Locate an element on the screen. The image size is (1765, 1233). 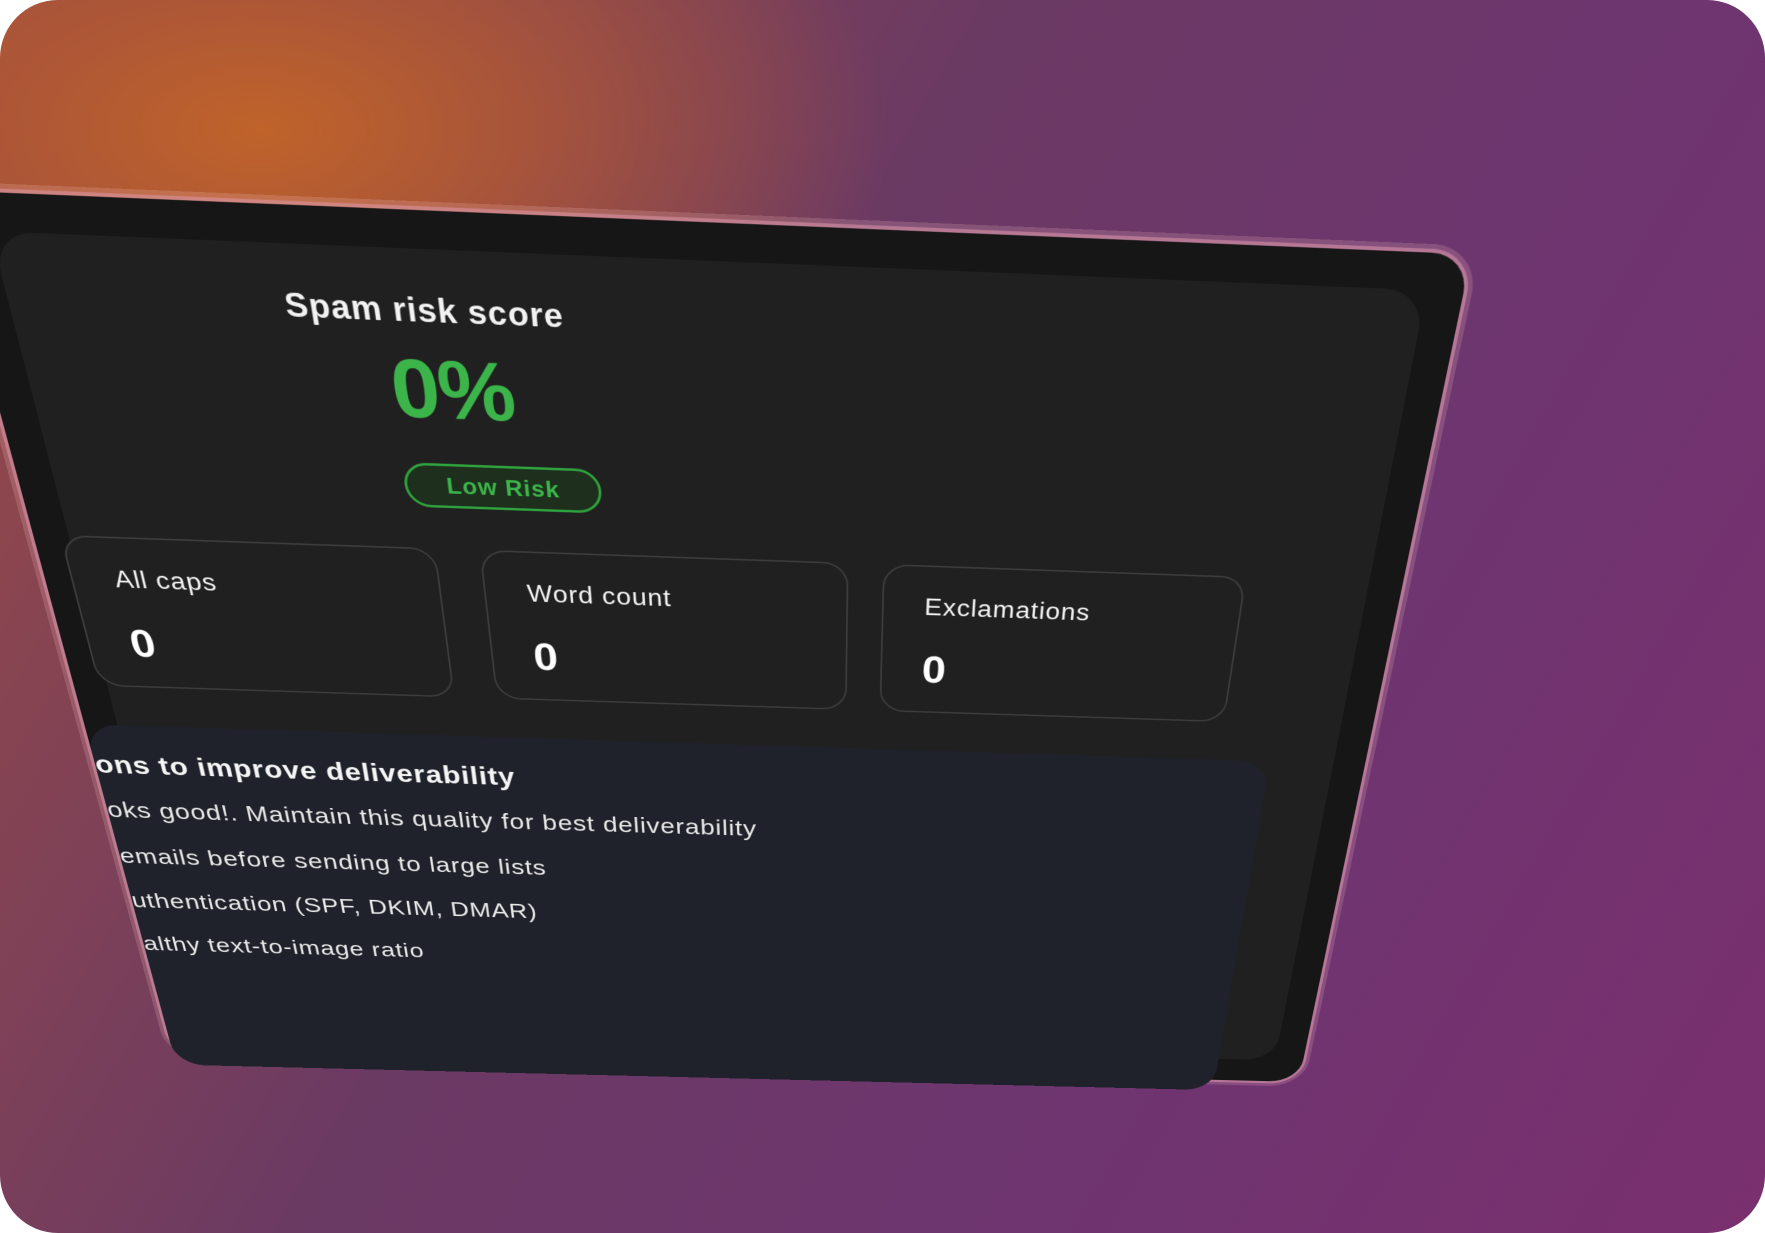
tip-item: uthentication (SPF, DKIM, DMAR) is located at coordinates (333, 905).